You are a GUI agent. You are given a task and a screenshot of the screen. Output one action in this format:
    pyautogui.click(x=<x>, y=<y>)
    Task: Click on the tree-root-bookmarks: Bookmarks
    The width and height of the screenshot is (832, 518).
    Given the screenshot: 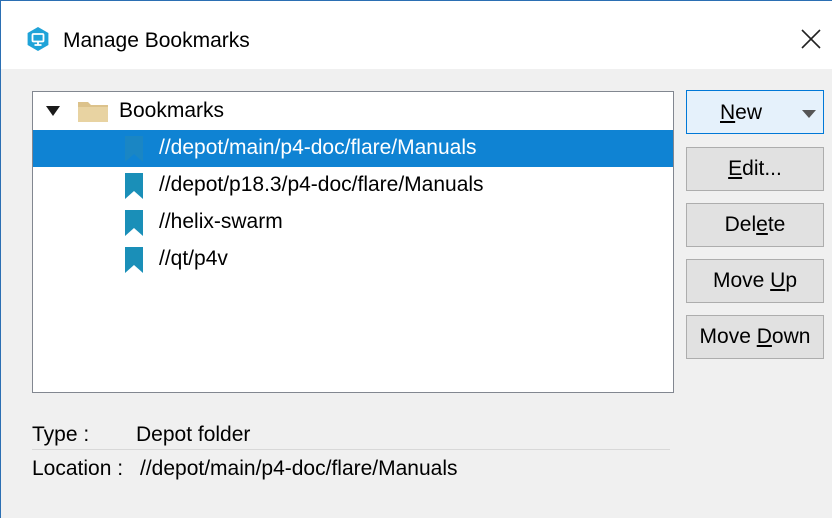 What is the action you would take?
    pyautogui.click(x=353, y=111)
    